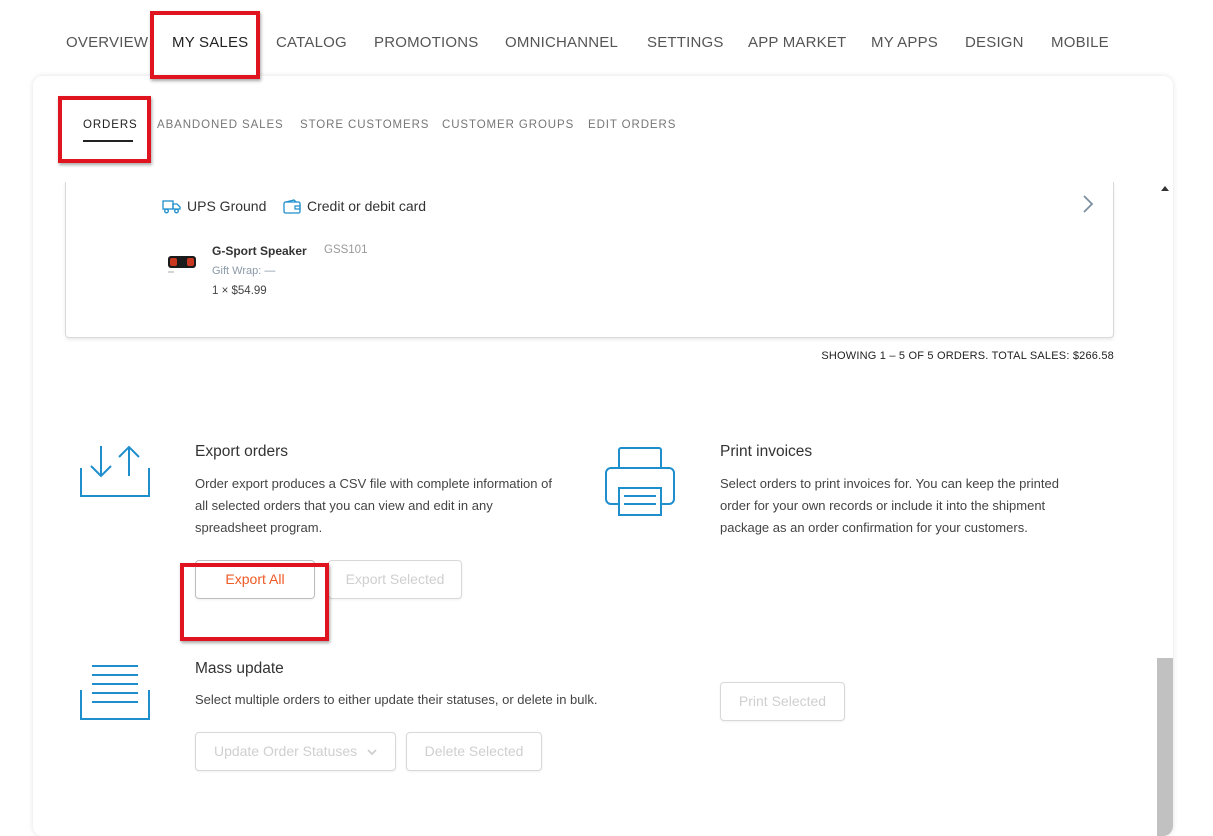 The height and width of the screenshot is (836, 1213). Describe the element at coordinates (108, 141) in the screenshot. I see `active-tab-underline` at that location.